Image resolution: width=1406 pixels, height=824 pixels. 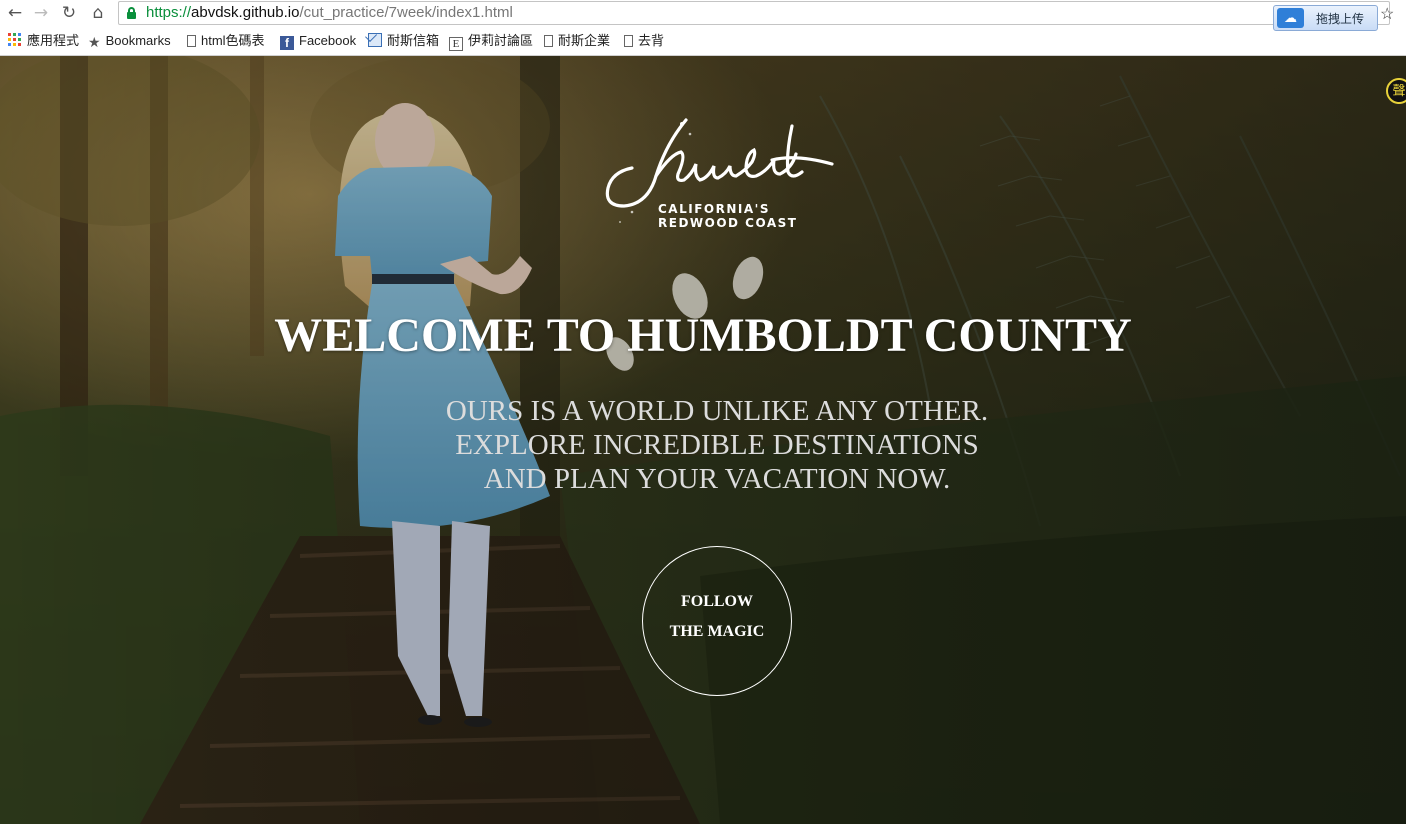 I want to click on bookmark-remove-bg: 去背, so click(x=644, y=42).